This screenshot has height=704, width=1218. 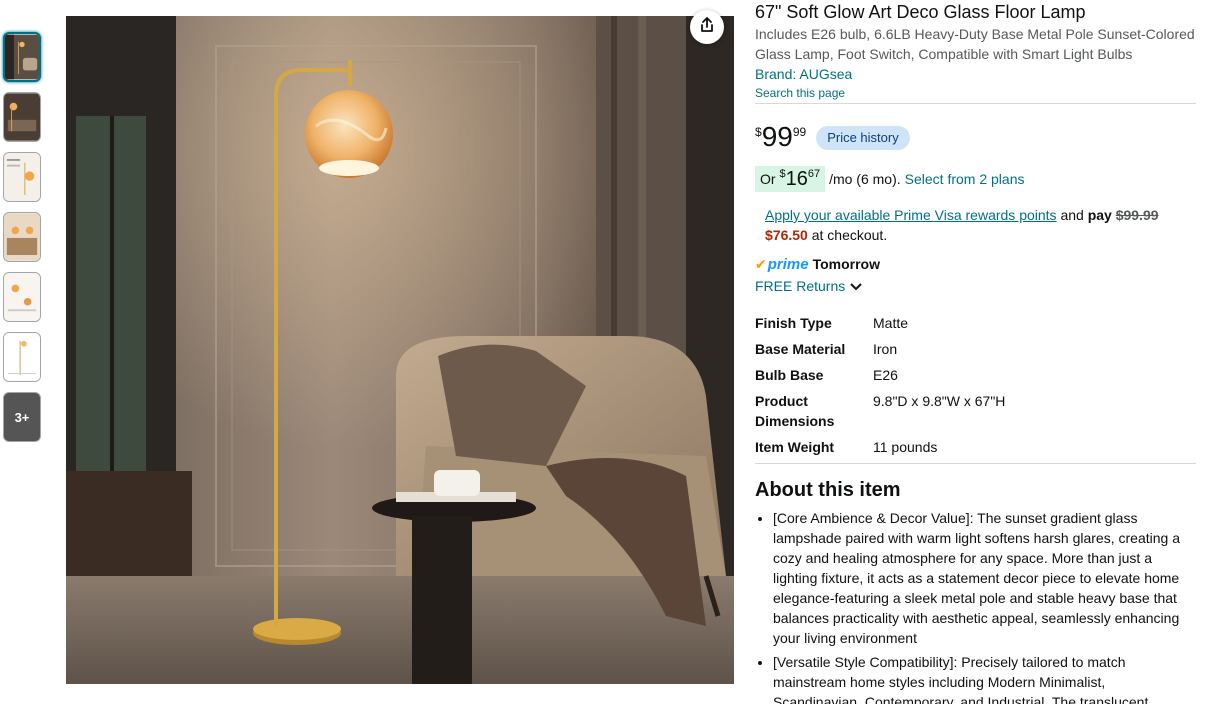 What do you see at coordinates (814, 174) in the screenshot?
I see `installment-fraction: 67` at bounding box center [814, 174].